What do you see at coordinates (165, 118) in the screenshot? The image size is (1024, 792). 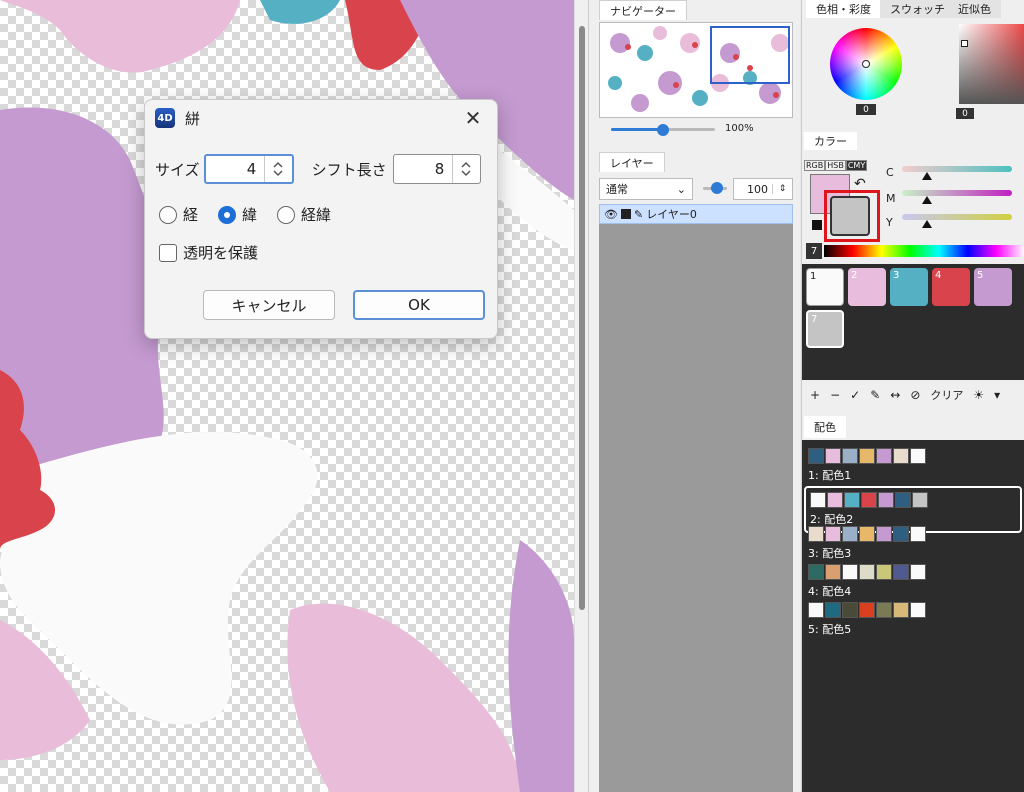 I see `app-icon: 4D` at bounding box center [165, 118].